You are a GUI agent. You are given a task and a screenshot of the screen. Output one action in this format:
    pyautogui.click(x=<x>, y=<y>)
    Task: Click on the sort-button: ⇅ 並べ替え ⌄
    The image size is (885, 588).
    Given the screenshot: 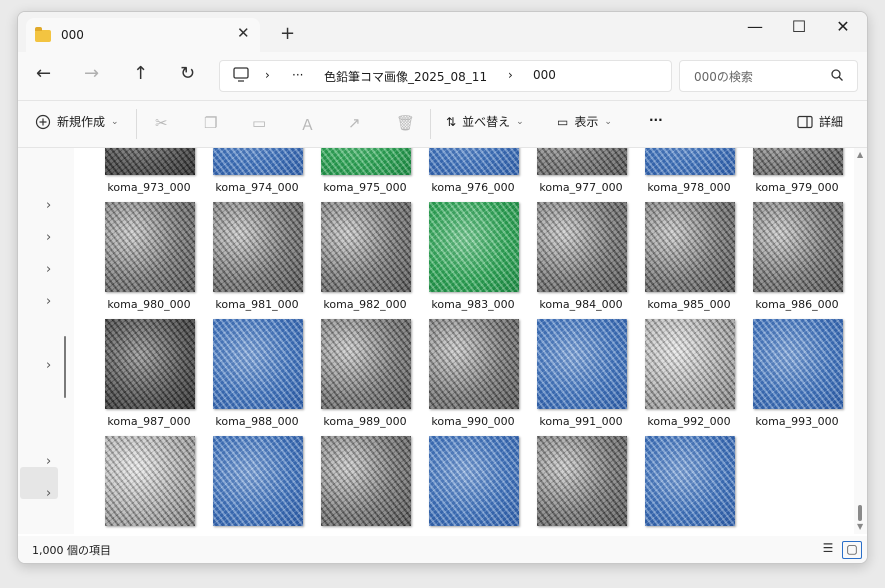 What is the action you would take?
    pyautogui.click(x=485, y=121)
    